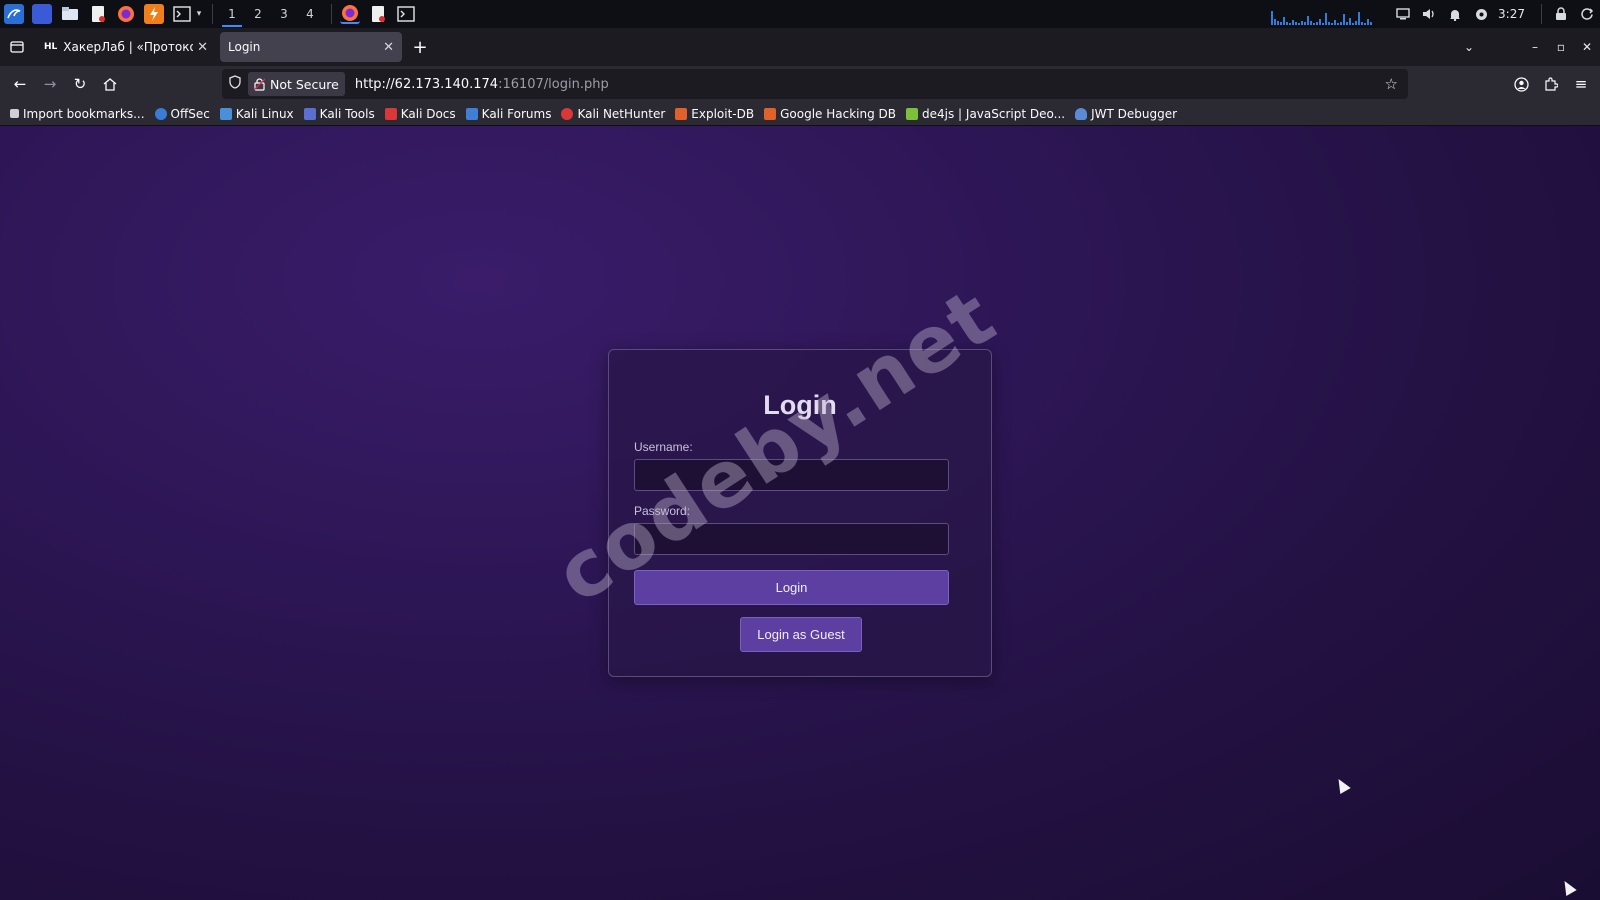  Describe the element at coordinates (14, 14) in the screenshot. I see `kali-menu-icon` at that location.